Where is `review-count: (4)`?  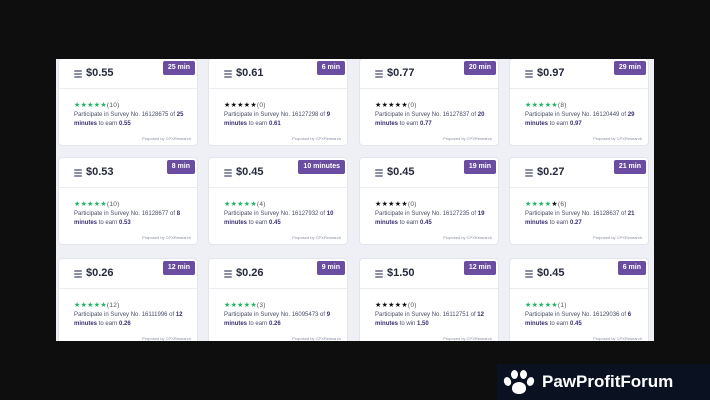
review-count: (4) is located at coordinates (261, 204).